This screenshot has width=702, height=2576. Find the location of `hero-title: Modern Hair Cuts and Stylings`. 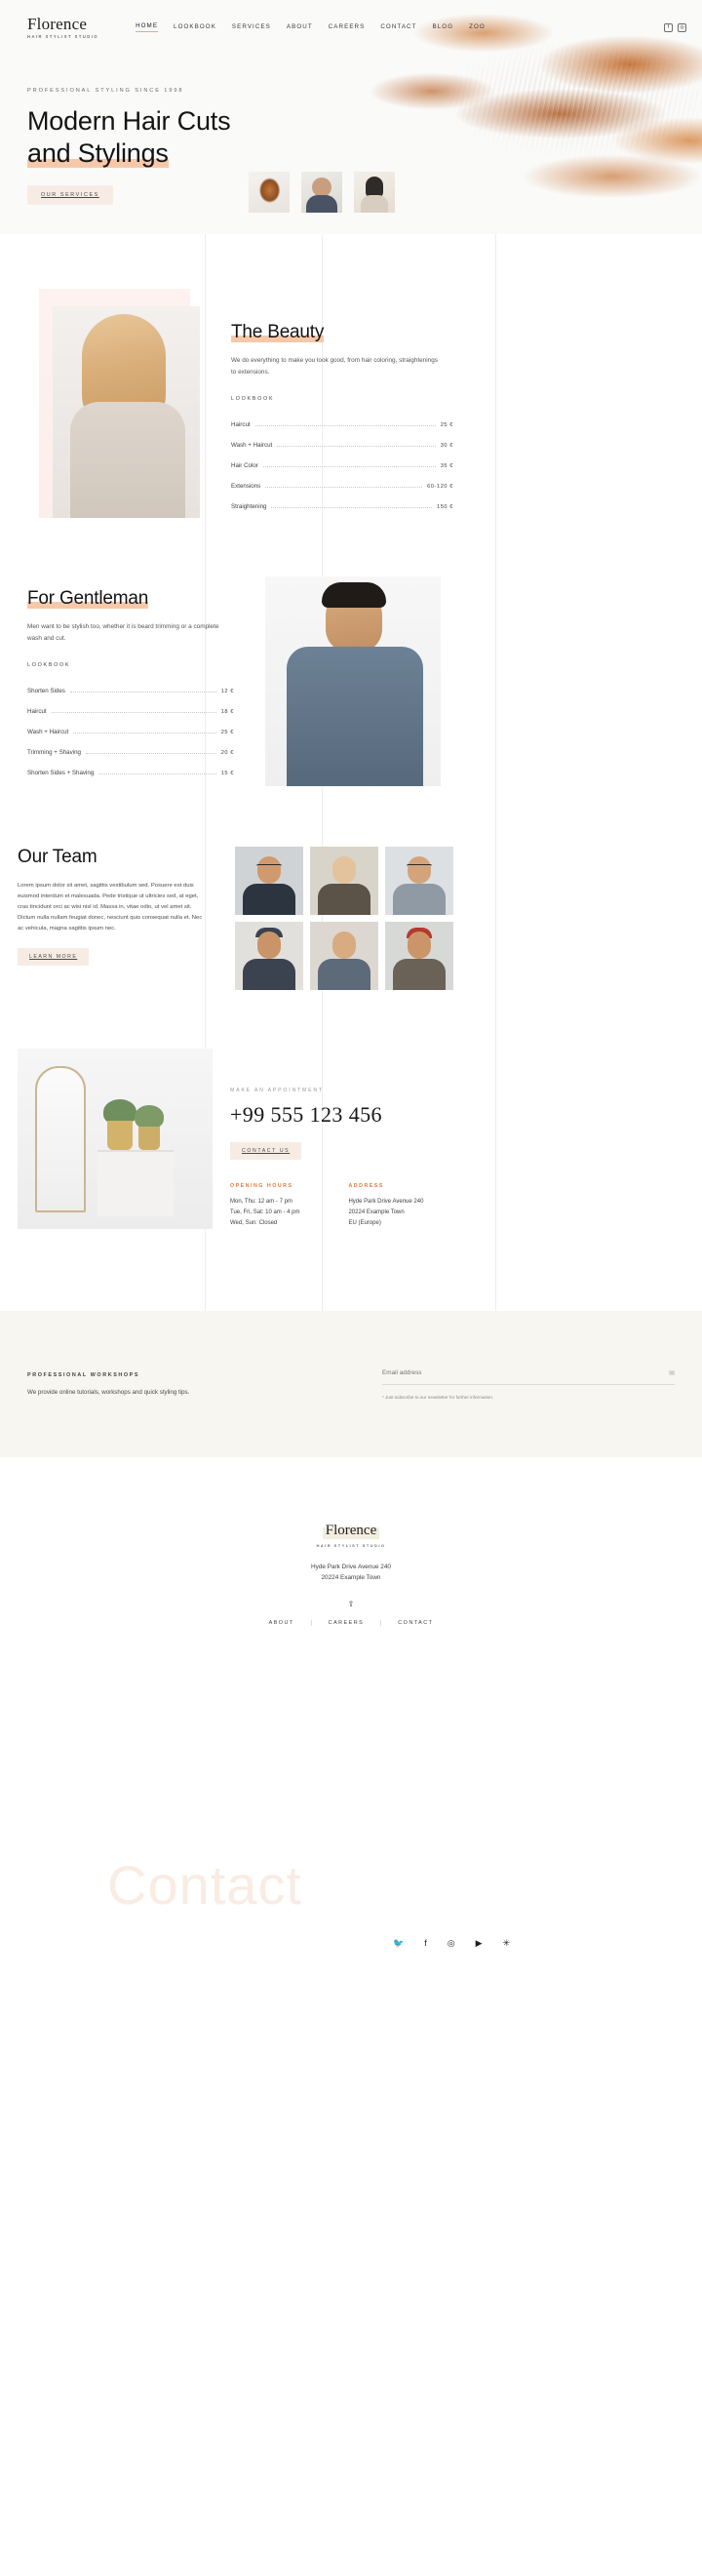

hero-title: Modern Hair Cuts and Stylings is located at coordinates (188, 137).